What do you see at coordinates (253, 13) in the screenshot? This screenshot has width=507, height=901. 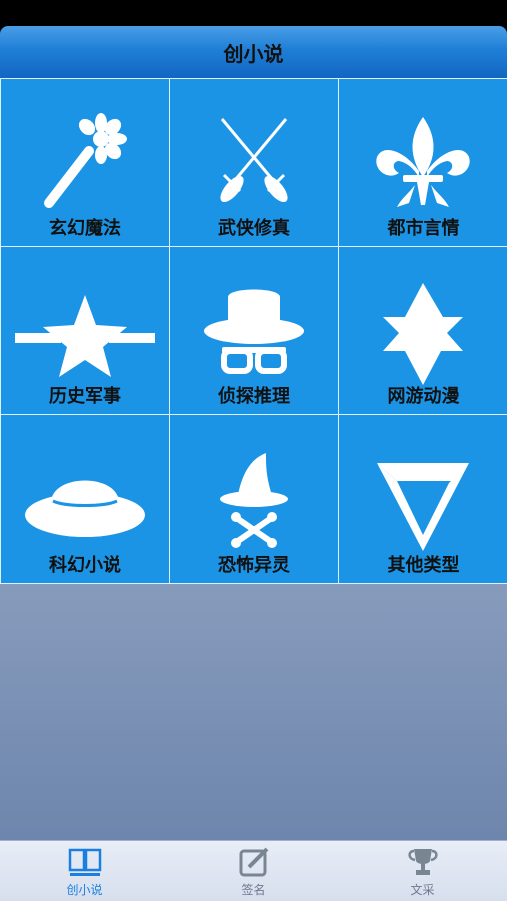 I see `status-bar` at bounding box center [253, 13].